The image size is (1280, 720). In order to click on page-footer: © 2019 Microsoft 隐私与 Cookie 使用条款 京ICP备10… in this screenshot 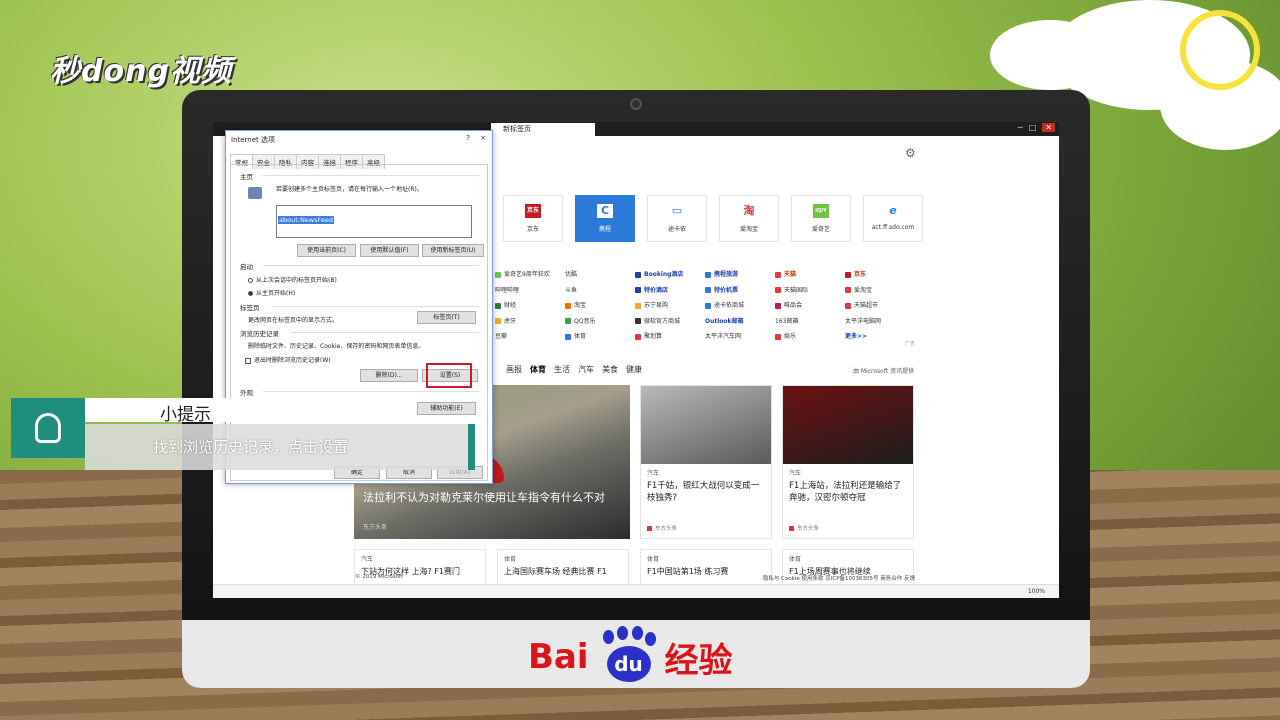, I will do `click(635, 578)`.